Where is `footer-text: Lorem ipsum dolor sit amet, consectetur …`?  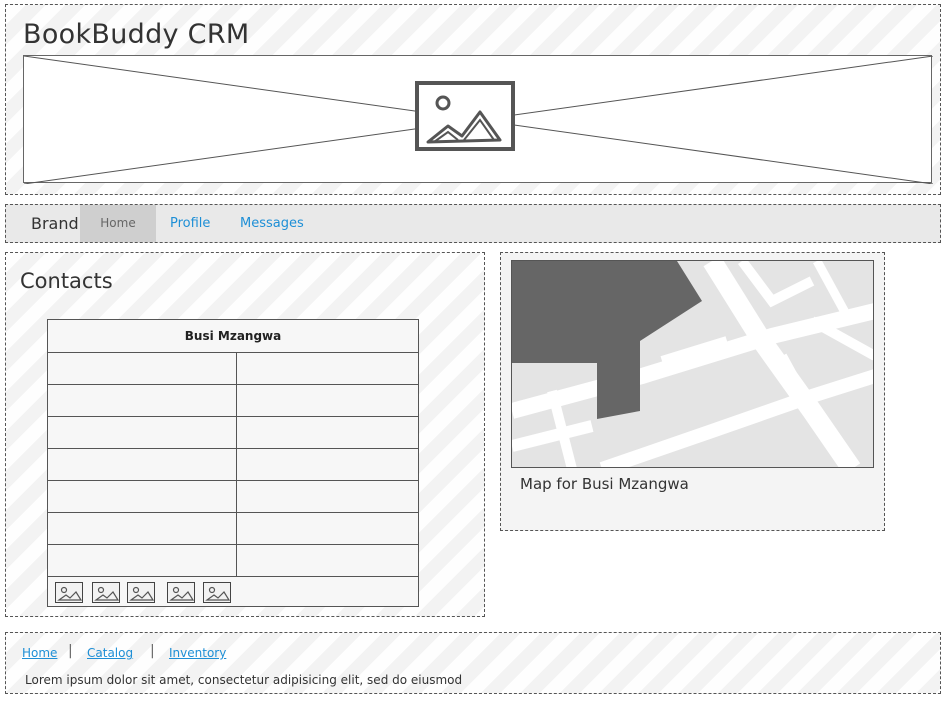 footer-text: Lorem ipsum dolor sit amet, consectetur … is located at coordinates (244, 680).